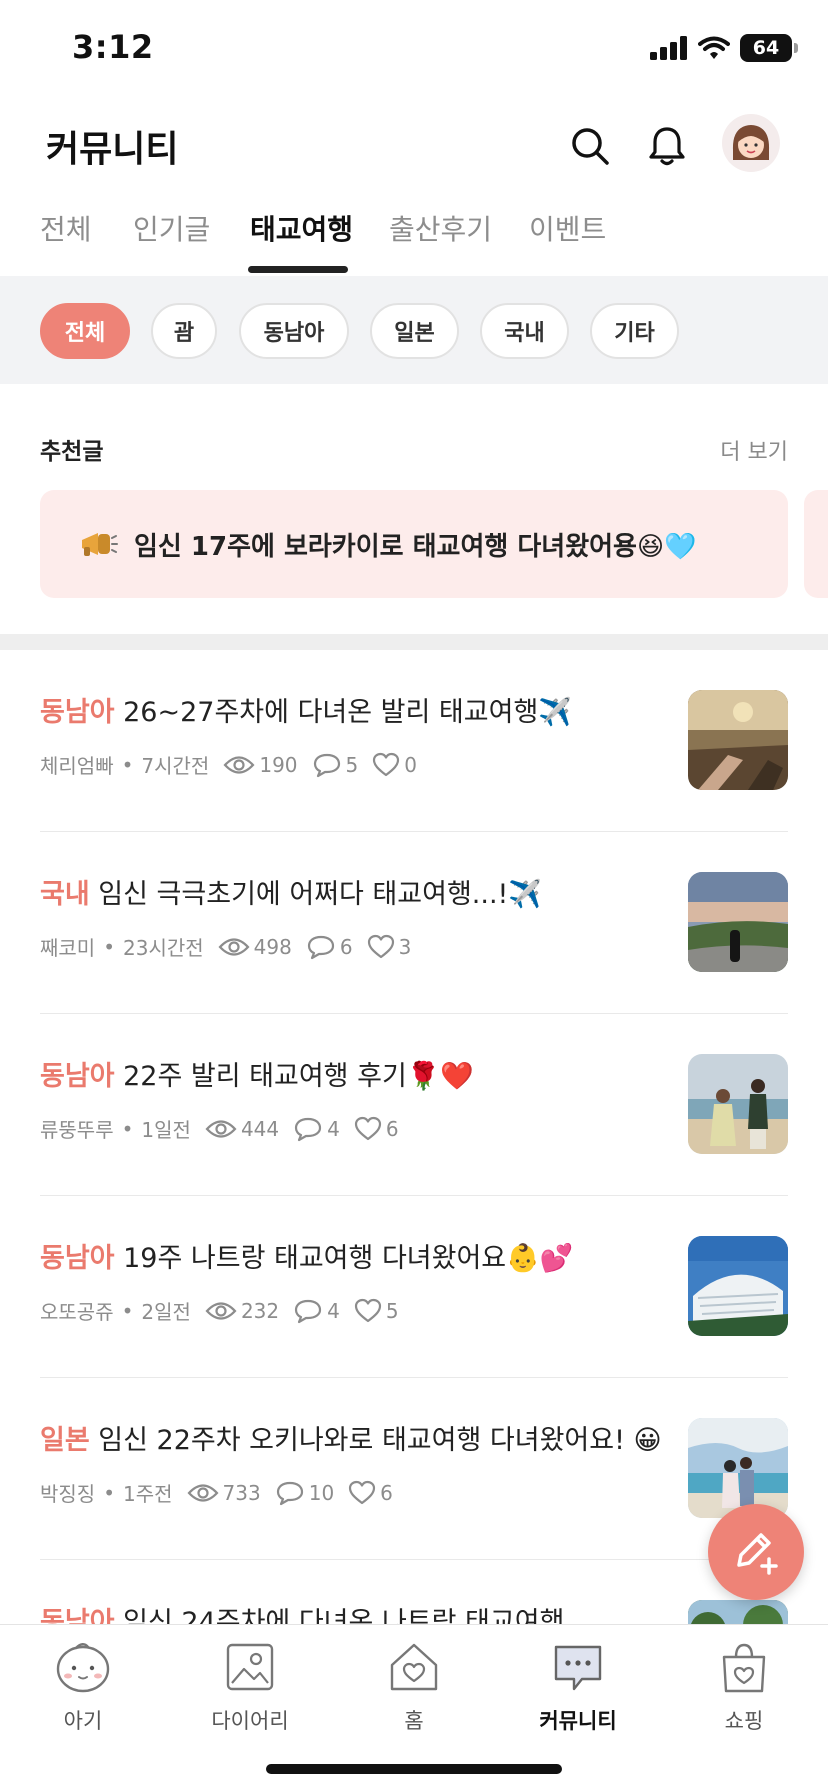  Describe the element at coordinates (350, 891) in the screenshot. I see `post-title: 국내 임신 극극초기에 어쩌다 태교여행...!✈️` at that location.